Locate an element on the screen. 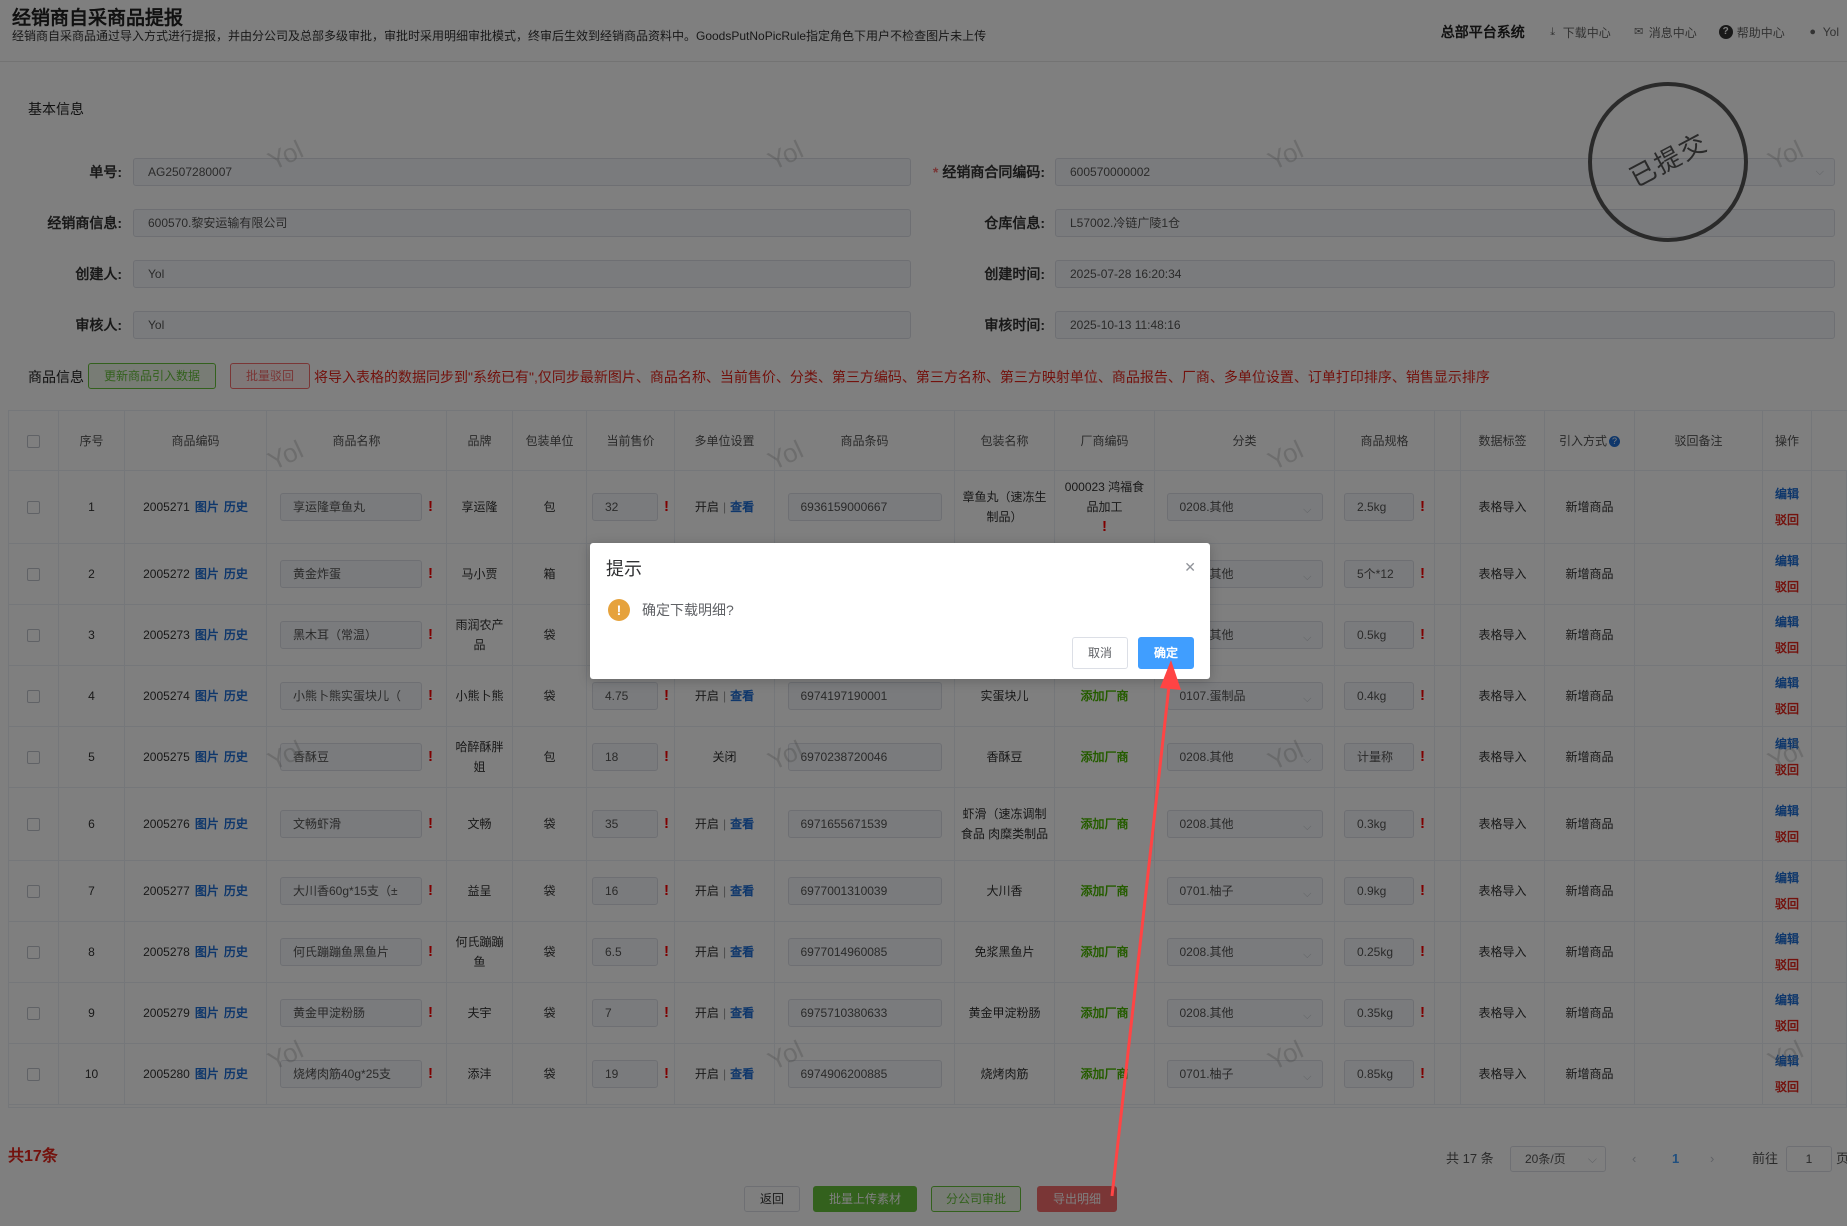 This screenshot has height=1226, width=1847. confirm-dialog: 提示 ✕ ! 确定下载明细? 取消 确定 is located at coordinates (900, 611).